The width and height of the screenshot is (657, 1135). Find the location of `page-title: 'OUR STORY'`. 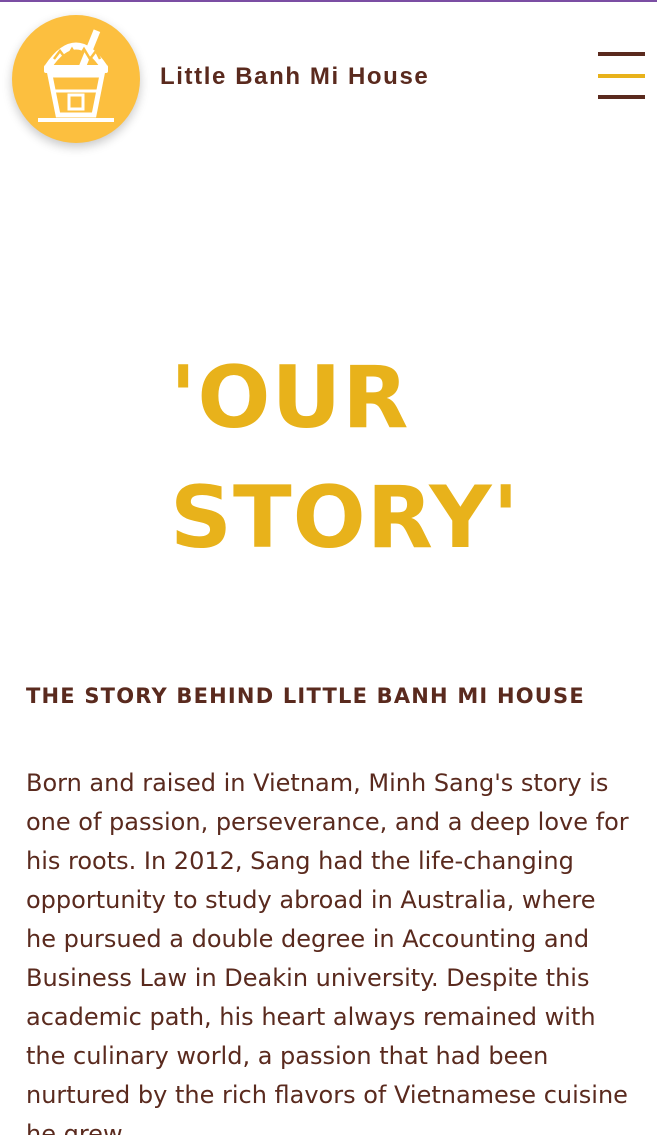

page-title: 'OUR STORY' is located at coordinates (350, 458).